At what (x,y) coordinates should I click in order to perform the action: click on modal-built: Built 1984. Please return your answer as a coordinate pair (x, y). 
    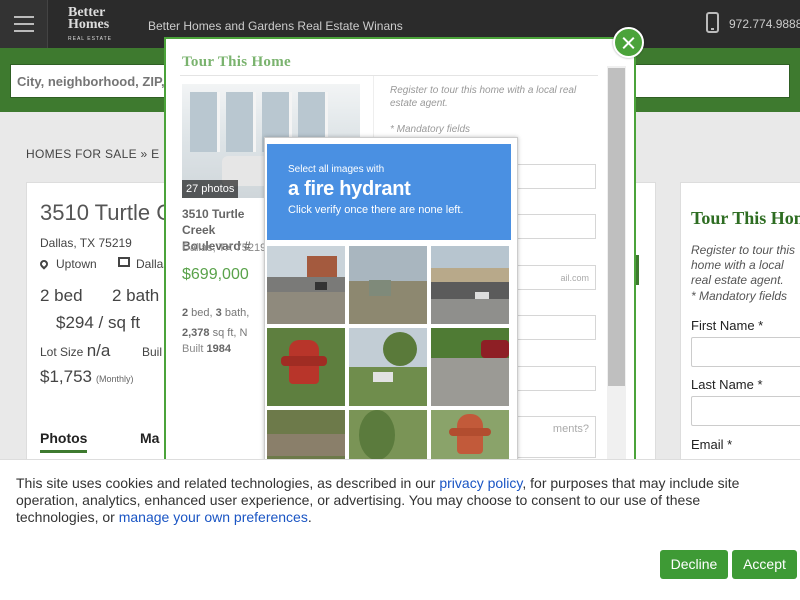
    Looking at the image, I should click on (206, 349).